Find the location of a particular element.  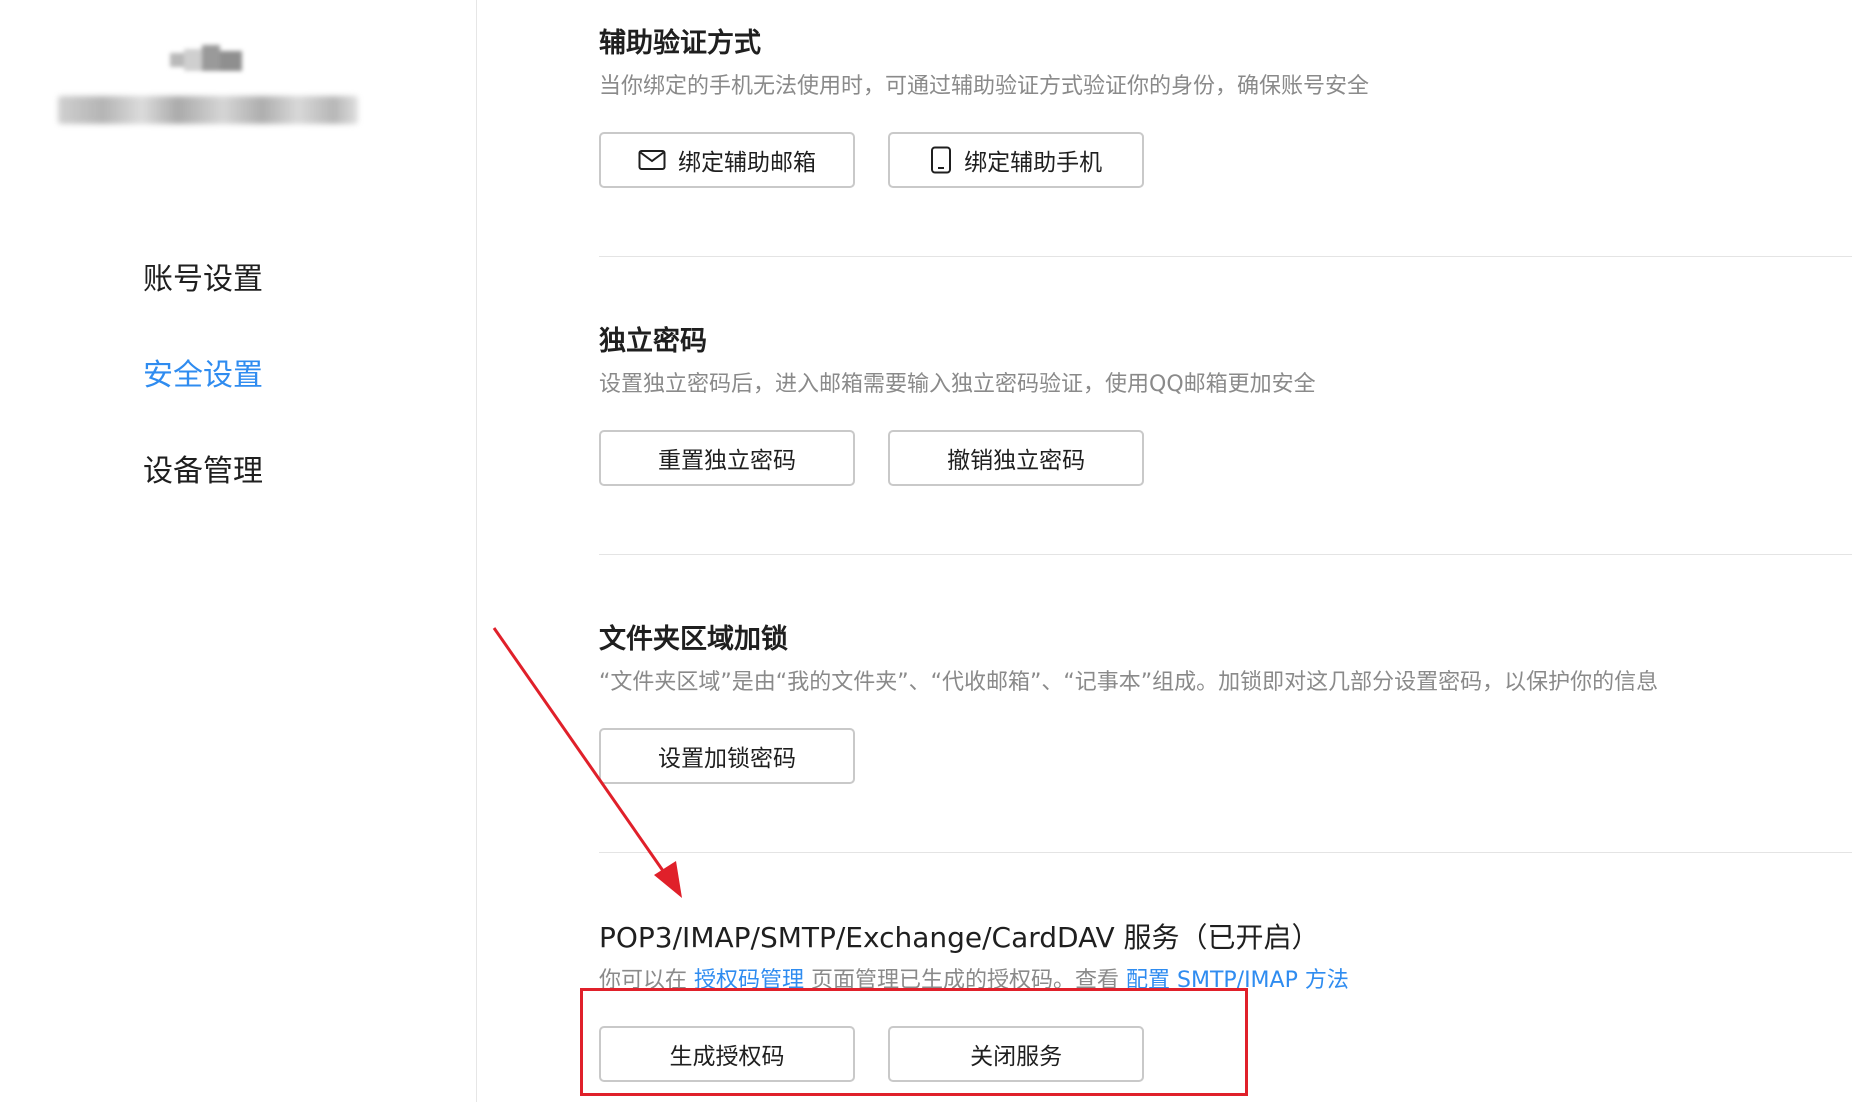

button-row: 绑定辅助邮箱 绑定辅助手机 is located at coordinates (1225, 160).